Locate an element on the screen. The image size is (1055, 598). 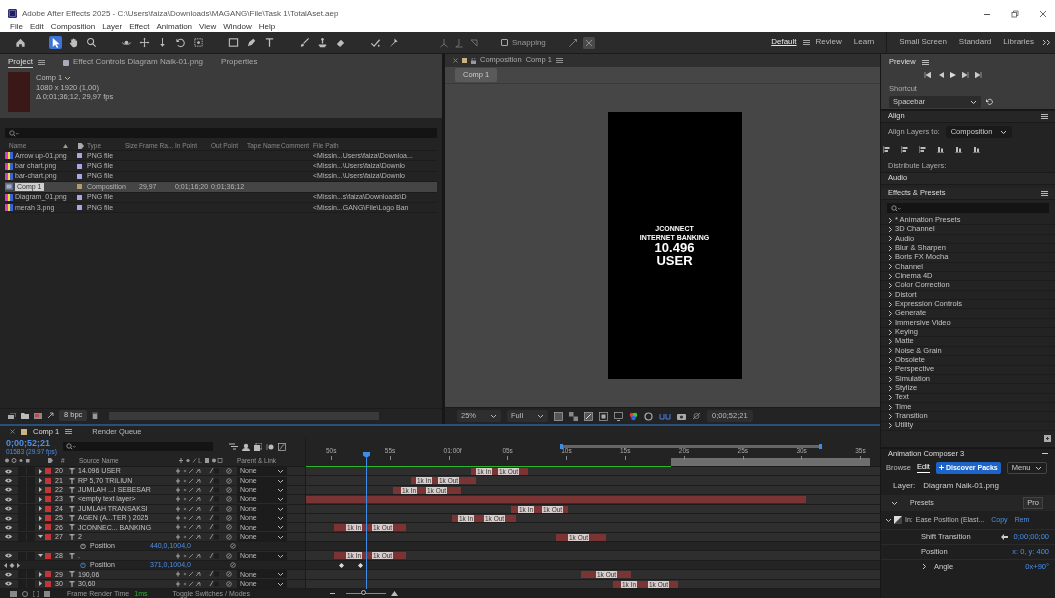
menu-item: Effect is located at coordinates (139, 26).